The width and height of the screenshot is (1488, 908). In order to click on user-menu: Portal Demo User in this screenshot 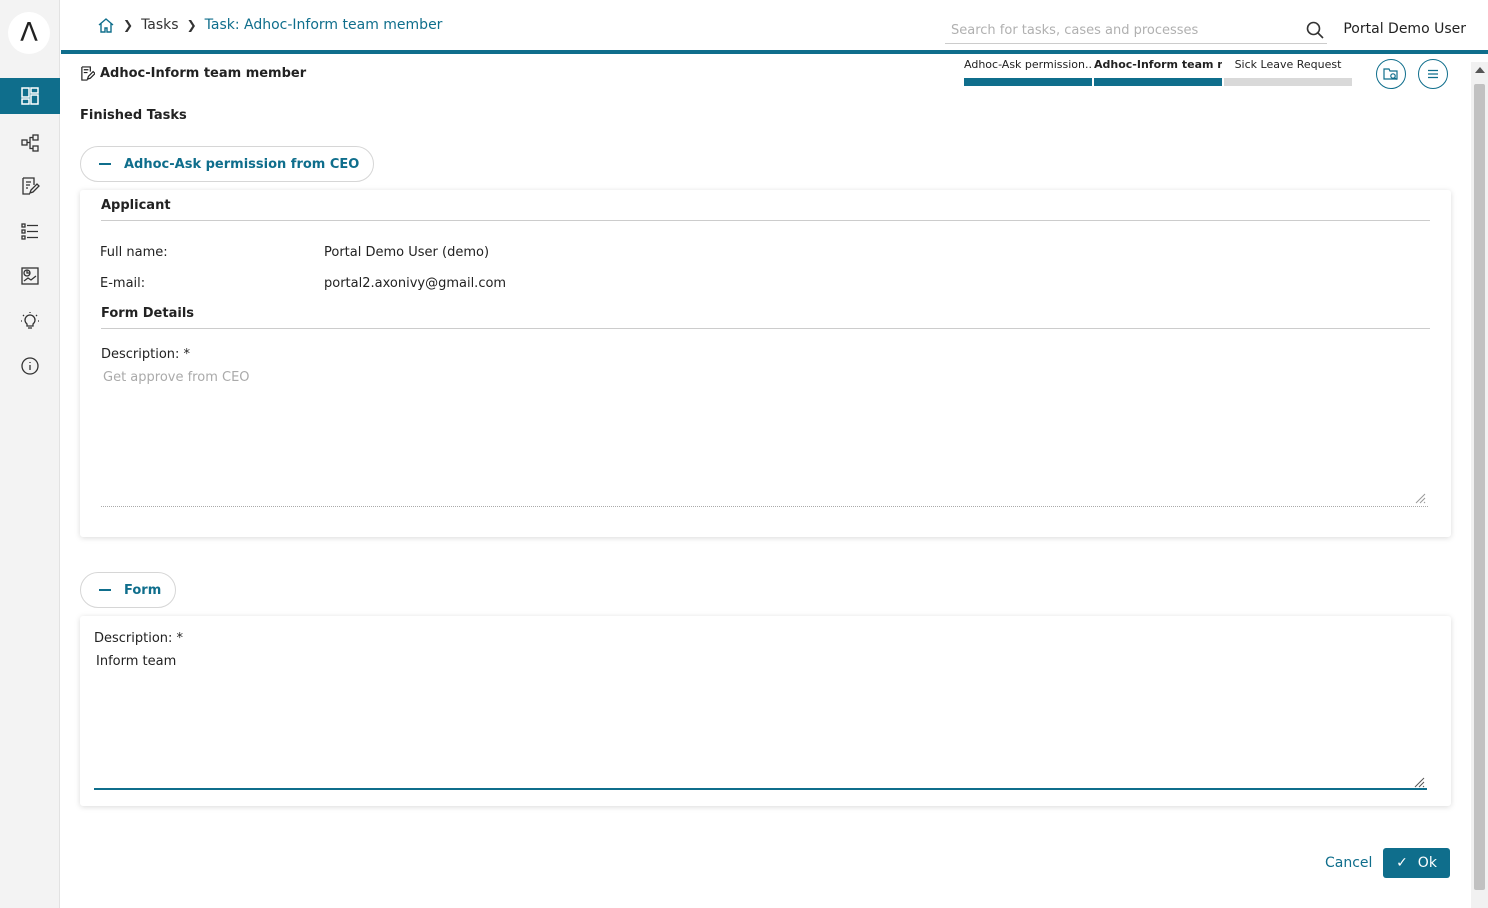, I will do `click(1404, 29)`.